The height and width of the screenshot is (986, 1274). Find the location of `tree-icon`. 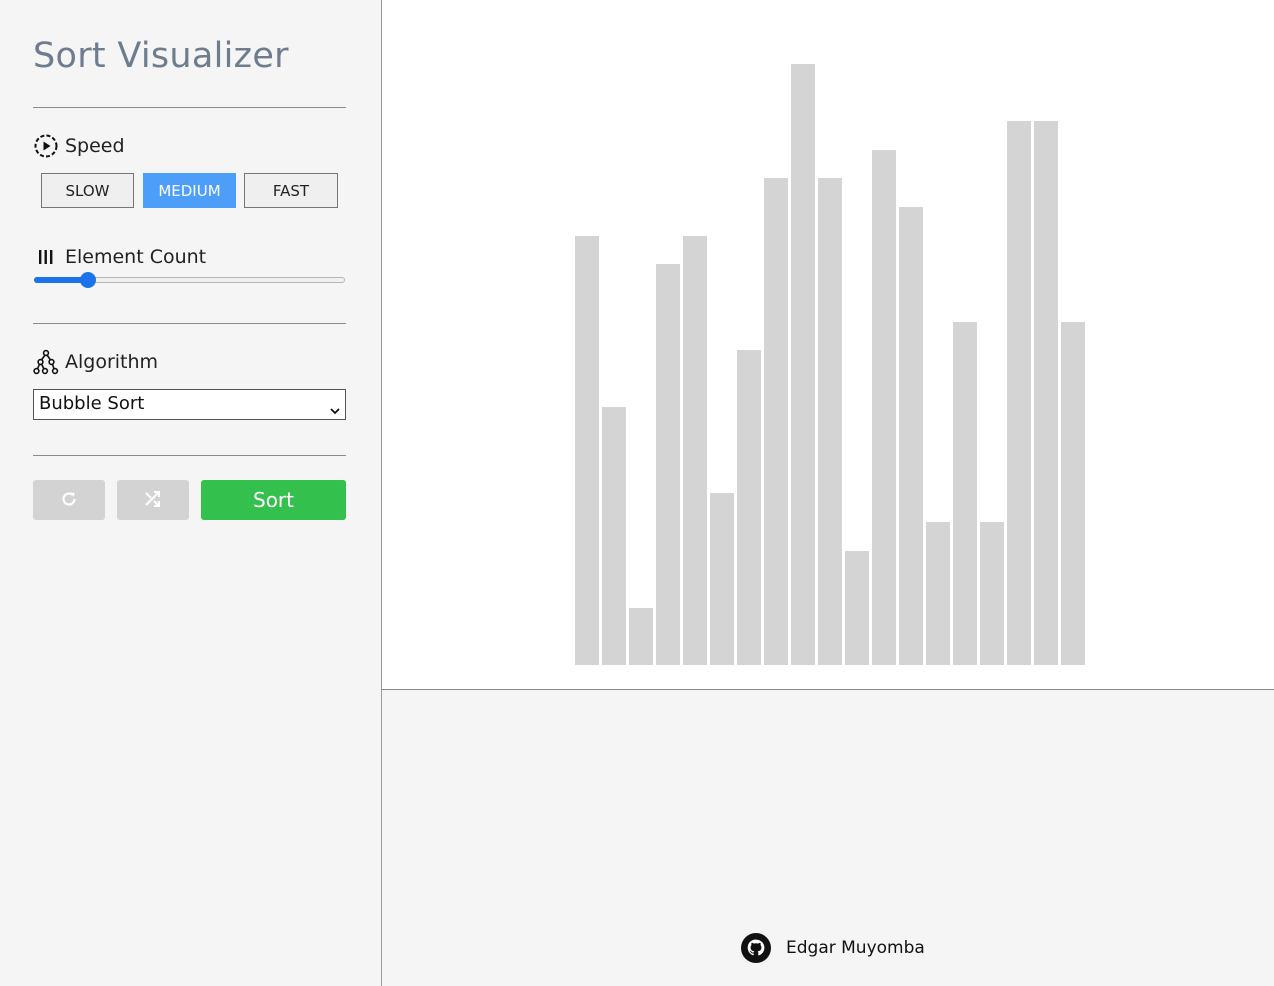

tree-icon is located at coordinates (46, 362).